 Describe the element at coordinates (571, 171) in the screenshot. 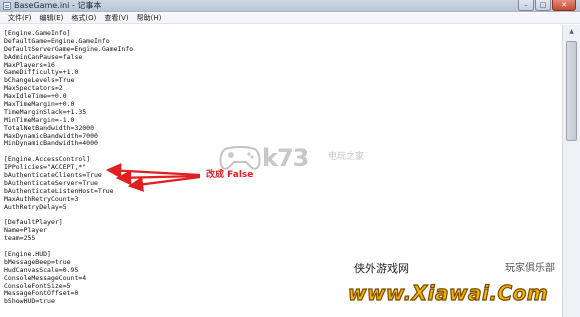

I see `vertical-scrollbar: ▲` at that location.